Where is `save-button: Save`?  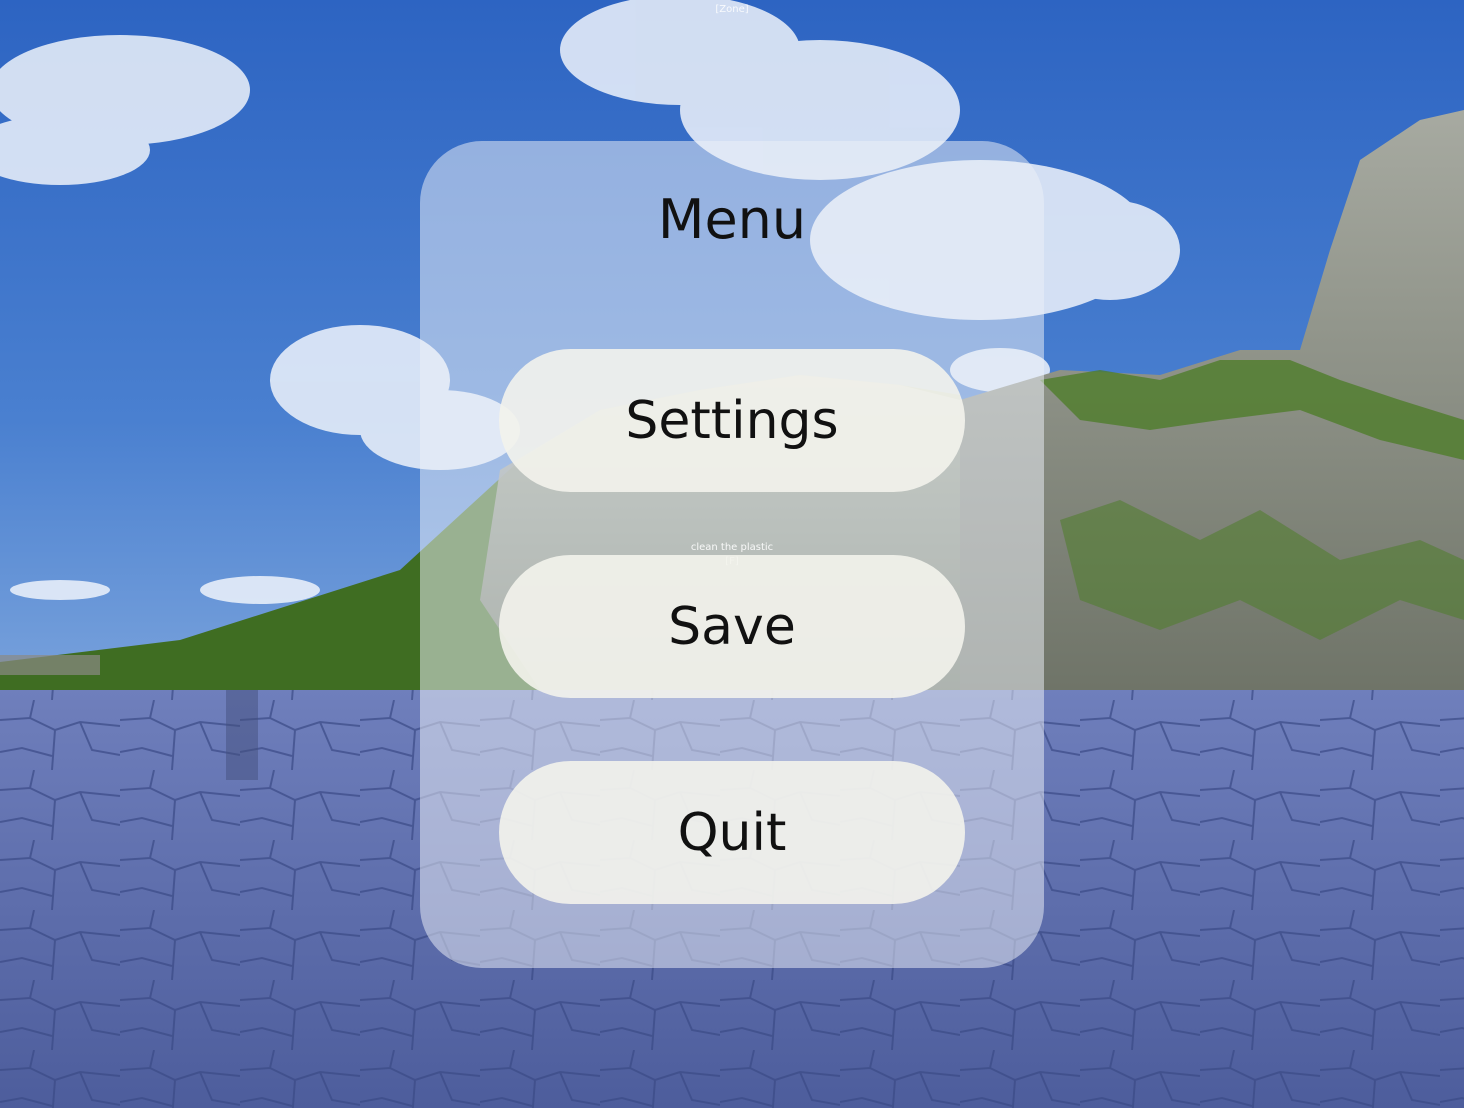 save-button: Save is located at coordinates (732, 626).